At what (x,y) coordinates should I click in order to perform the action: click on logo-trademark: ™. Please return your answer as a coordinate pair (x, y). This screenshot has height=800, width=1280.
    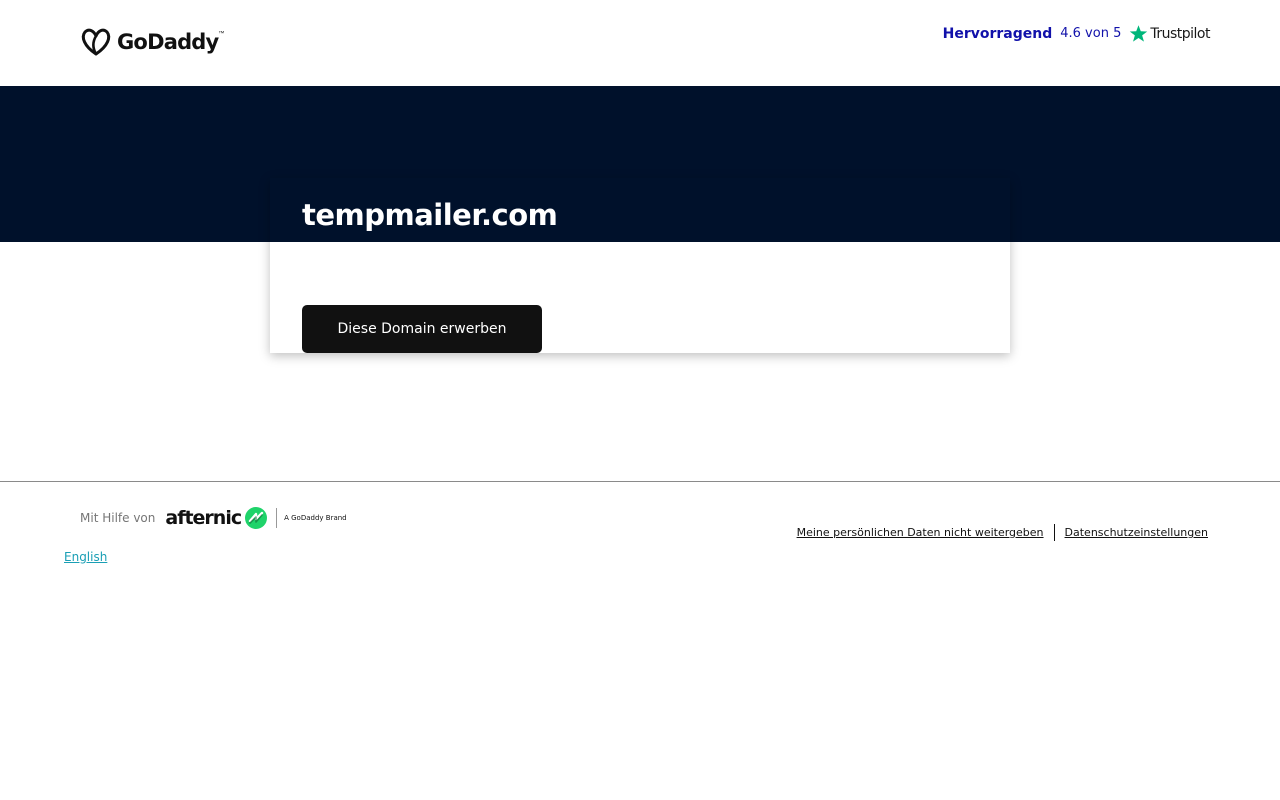
    Looking at the image, I should click on (221, 34).